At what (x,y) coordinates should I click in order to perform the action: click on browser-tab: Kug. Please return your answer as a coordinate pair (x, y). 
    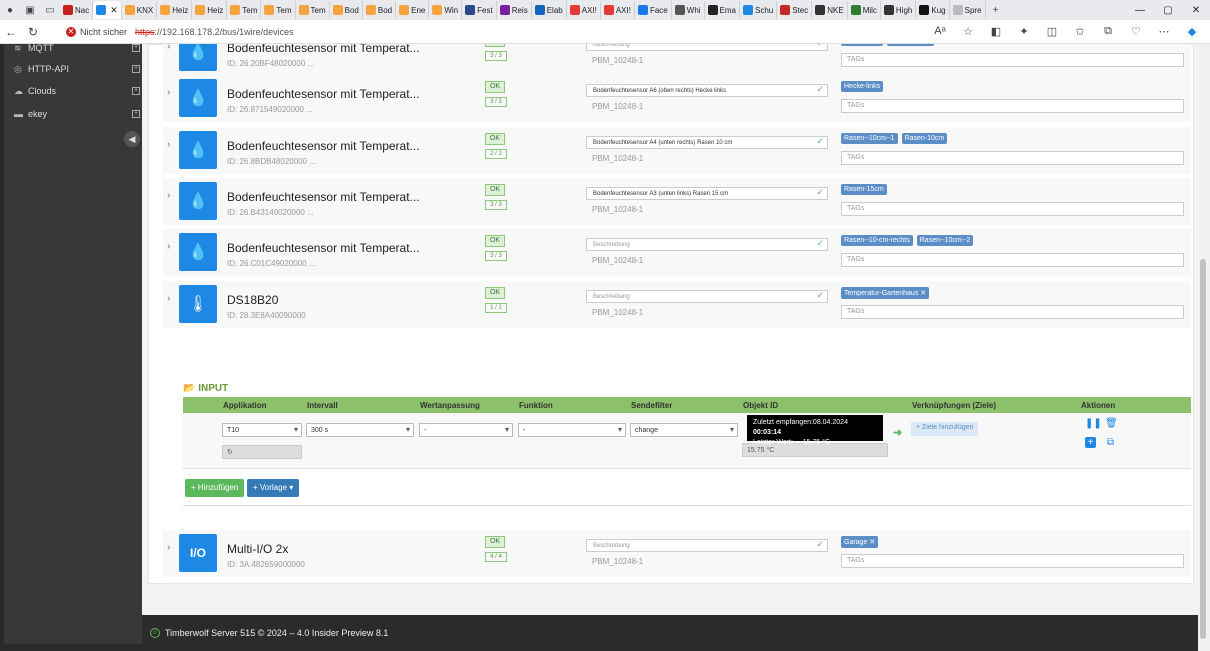
    Looking at the image, I should click on (933, 10).